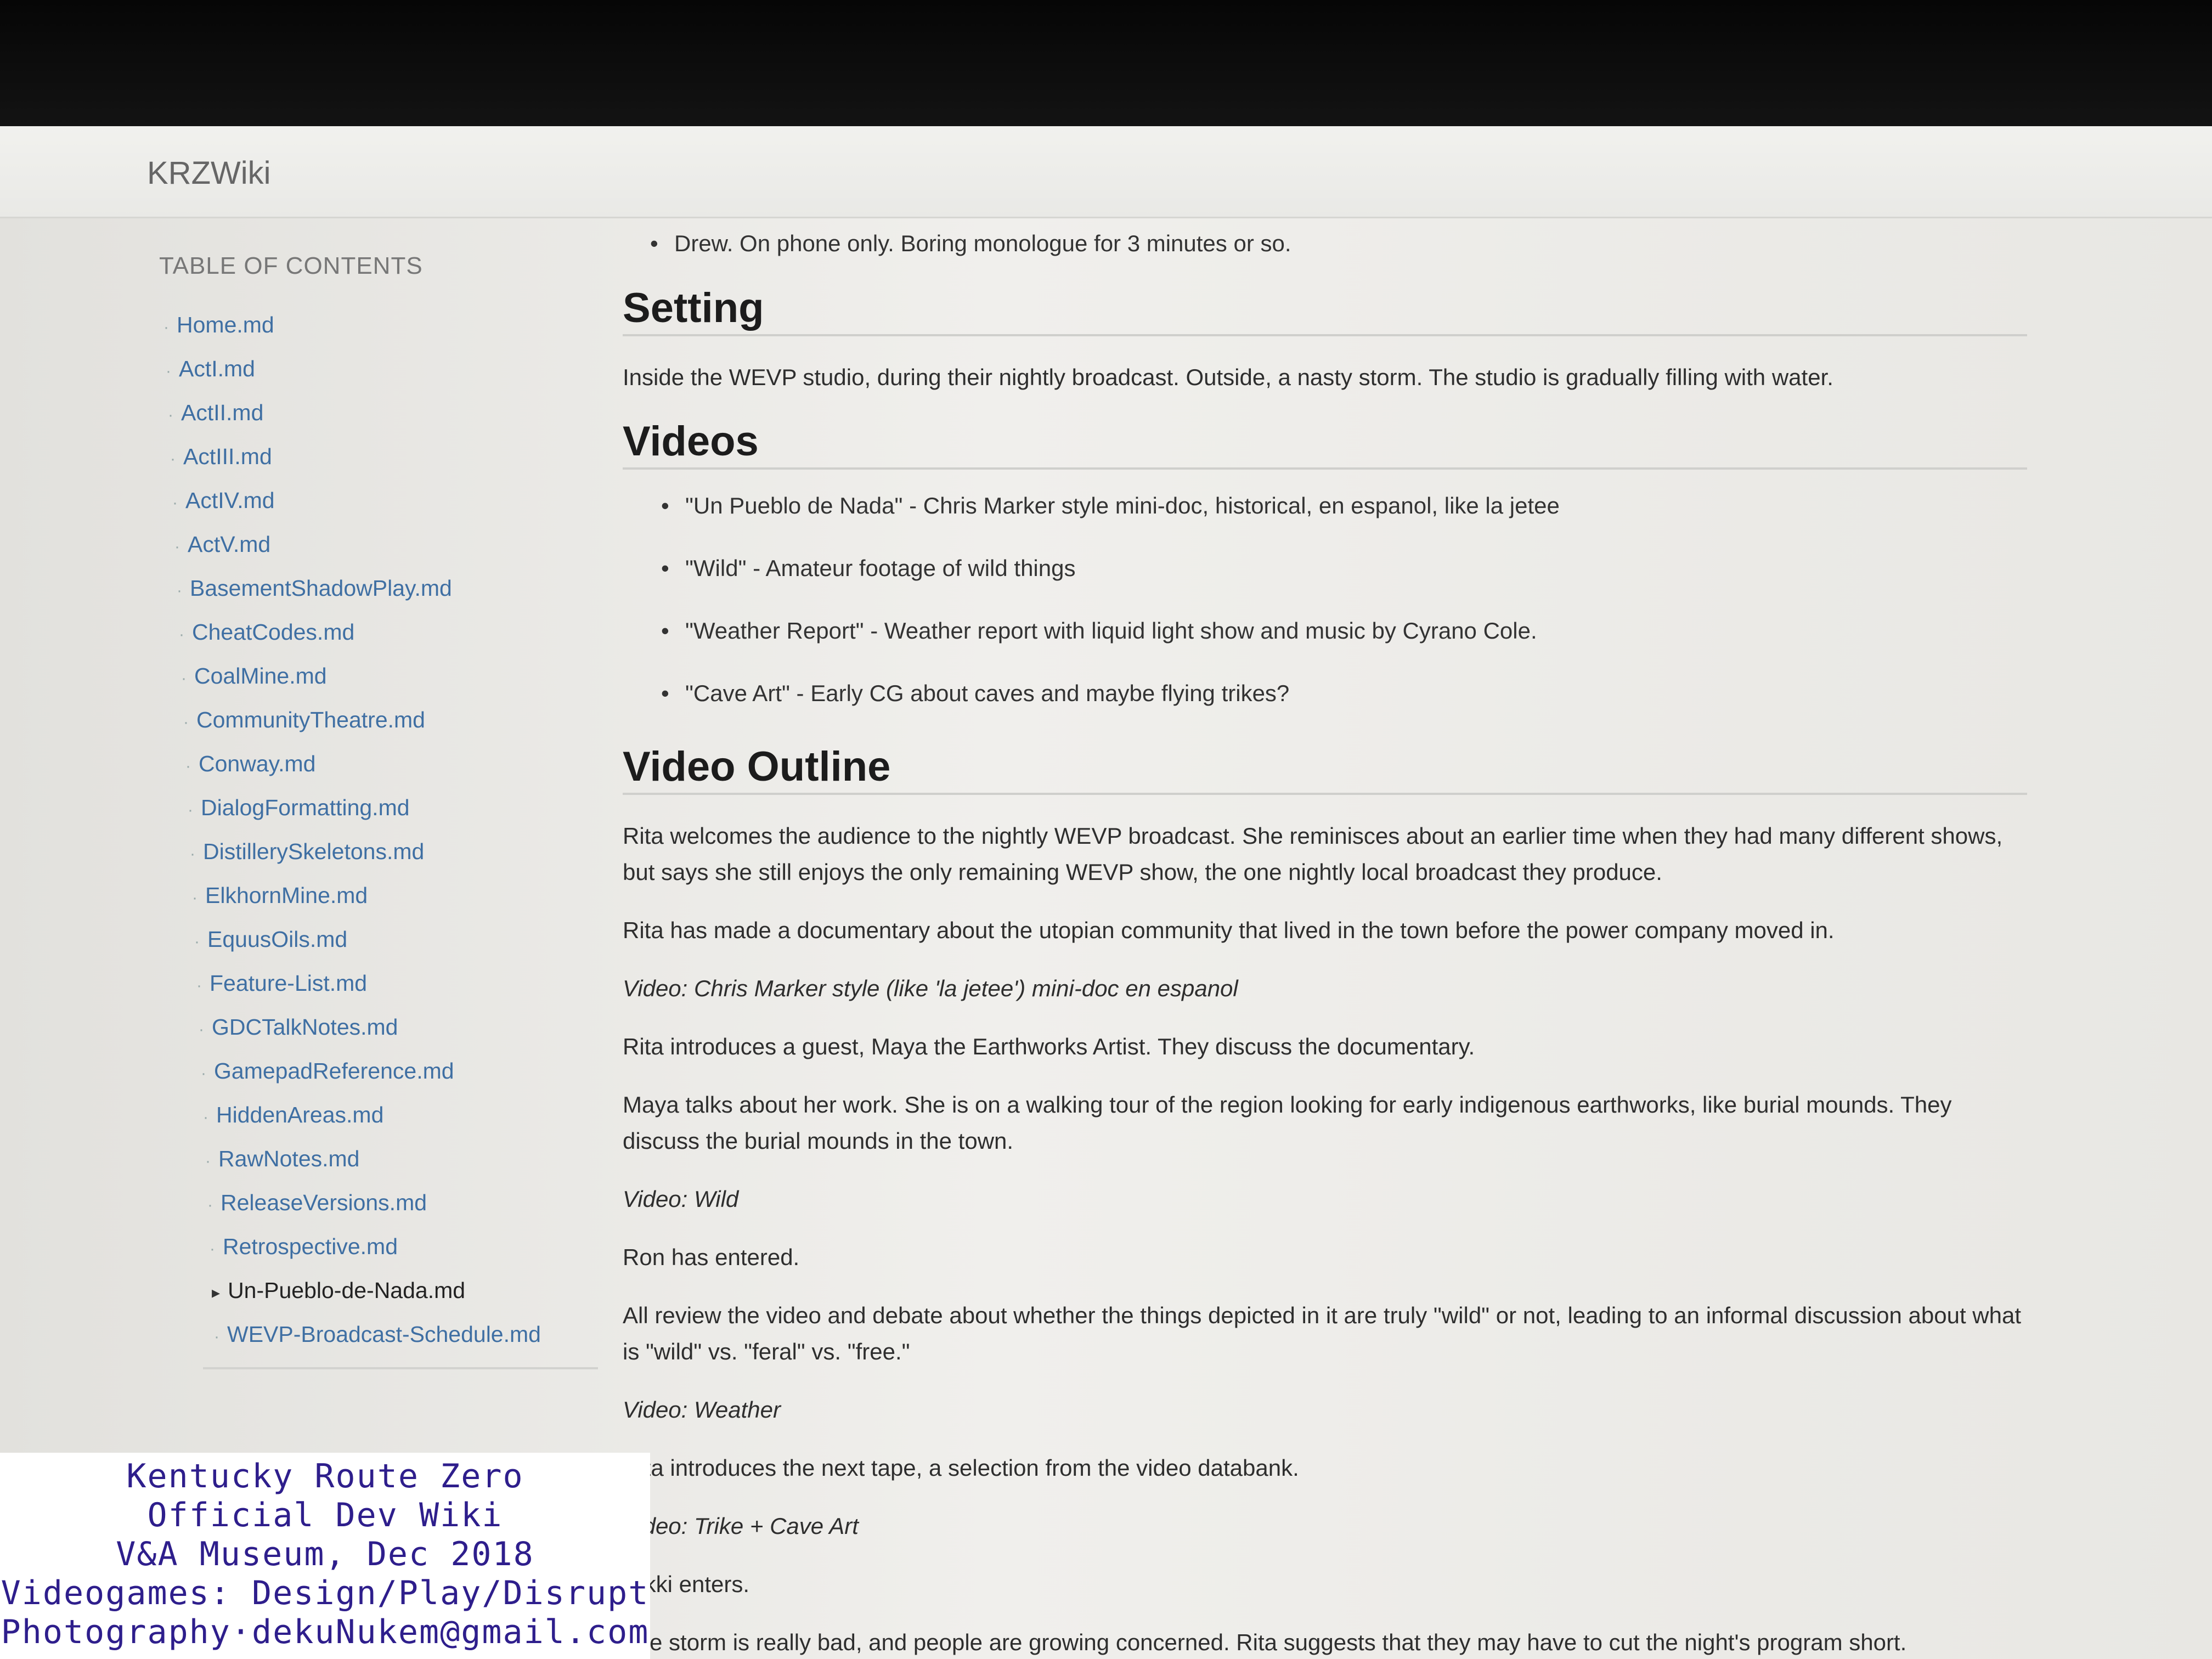  What do you see at coordinates (222, 412) in the screenshot?
I see `sidebar-item-label: ActII.md` at bounding box center [222, 412].